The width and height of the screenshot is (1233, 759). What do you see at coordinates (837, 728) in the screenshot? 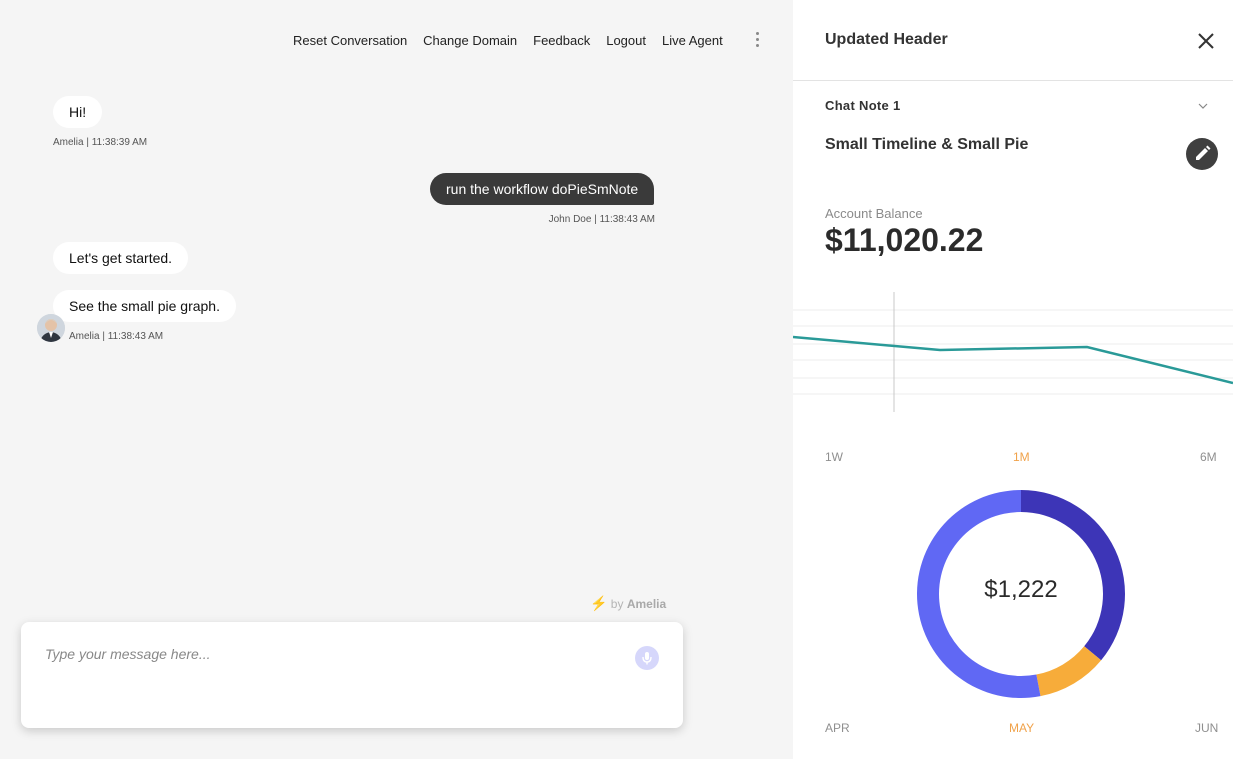
I see `month-apr: APR` at bounding box center [837, 728].